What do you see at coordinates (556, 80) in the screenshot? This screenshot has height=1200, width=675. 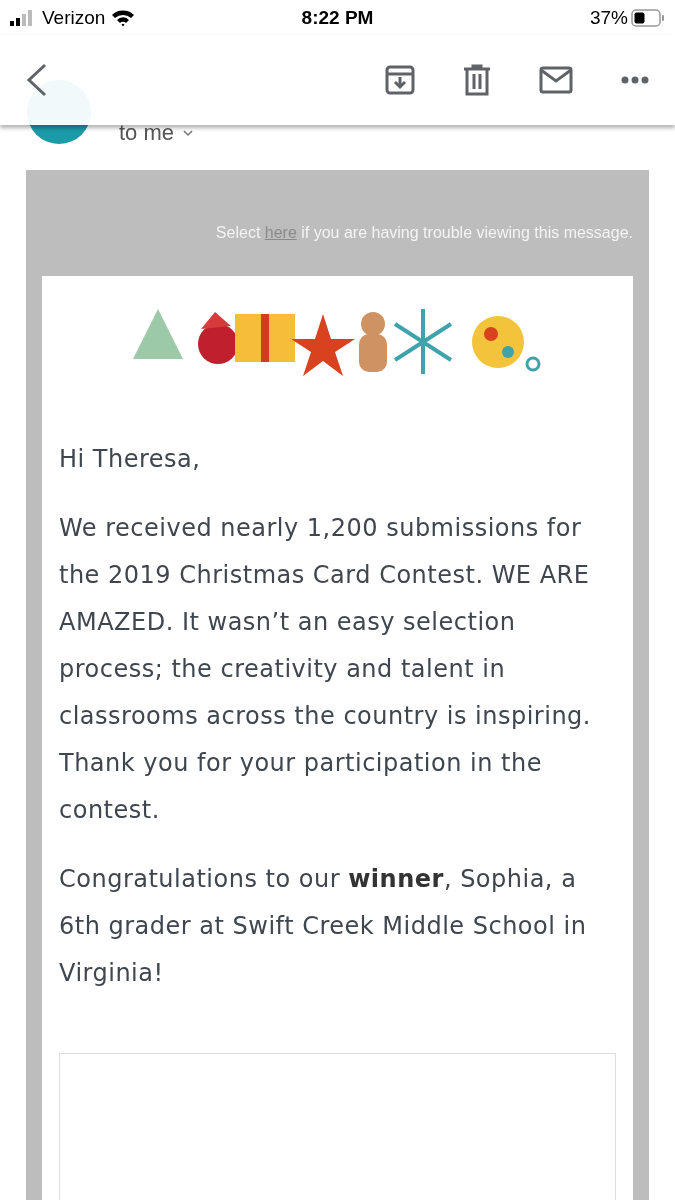 I see `mail-icon` at bounding box center [556, 80].